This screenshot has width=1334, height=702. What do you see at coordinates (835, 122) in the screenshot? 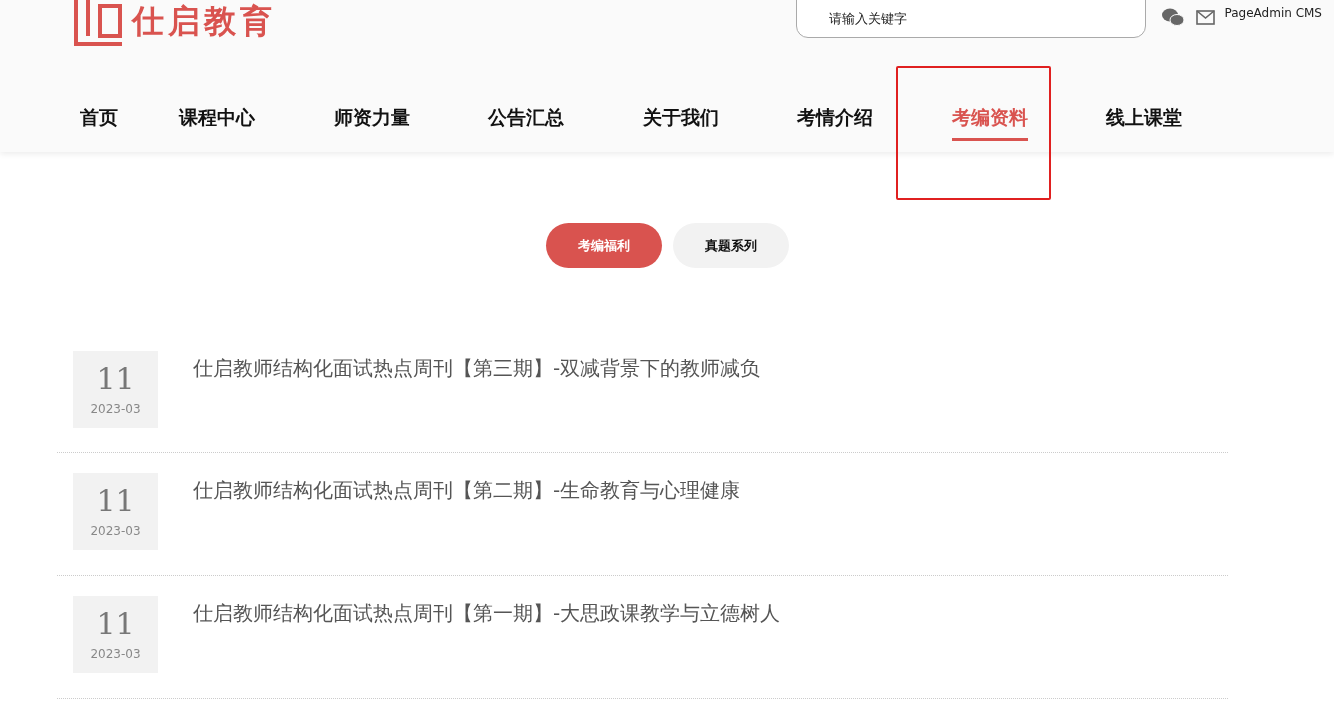
I see `nav-link: 考情介绍` at bounding box center [835, 122].